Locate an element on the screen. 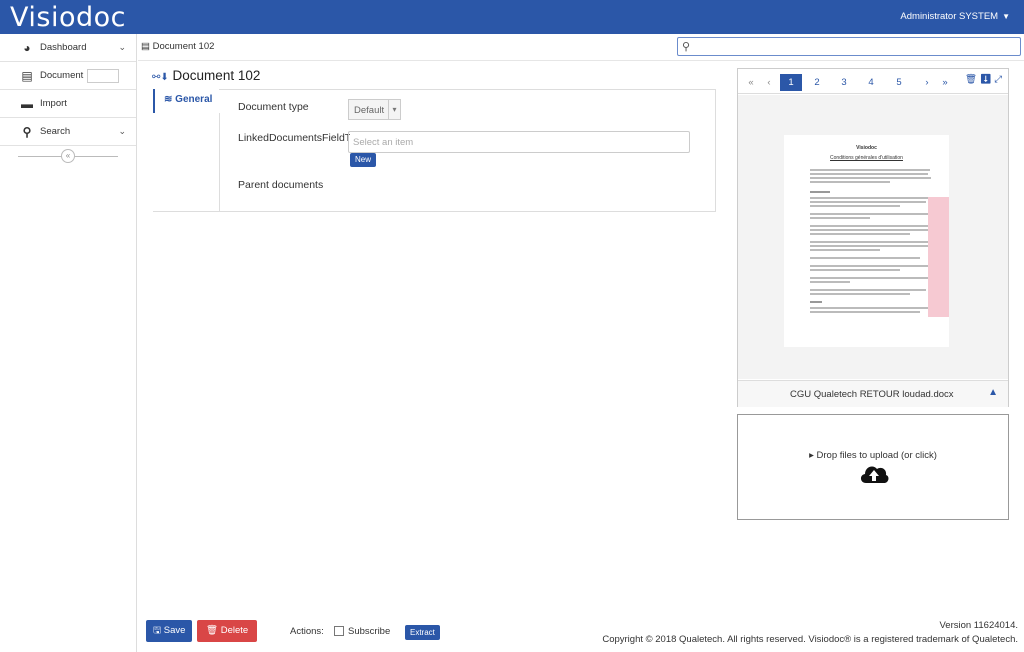 Image resolution: width=1024 pixels, height=652 pixels. parent-documents-label: Parent documents is located at coordinates (281, 185).